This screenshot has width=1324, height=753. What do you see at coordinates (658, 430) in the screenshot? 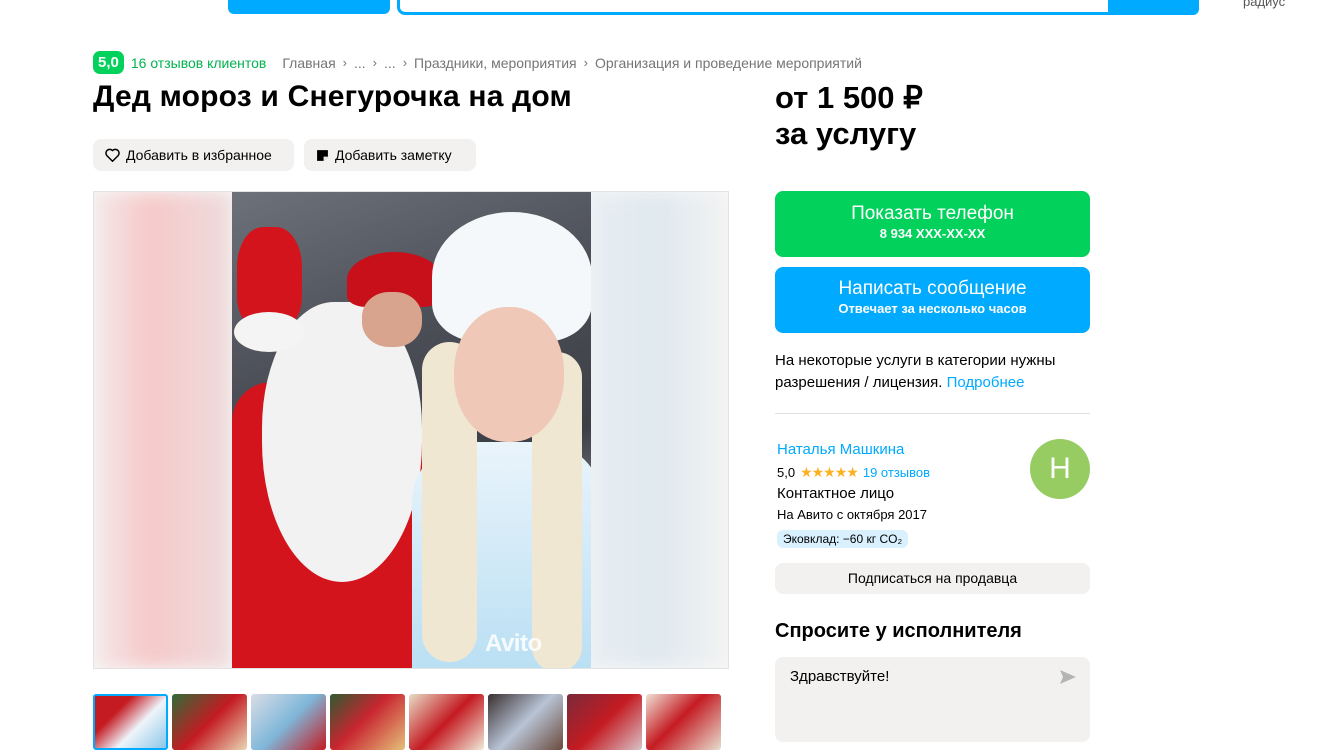
I see `gallery-blur-right` at bounding box center [658, 430].